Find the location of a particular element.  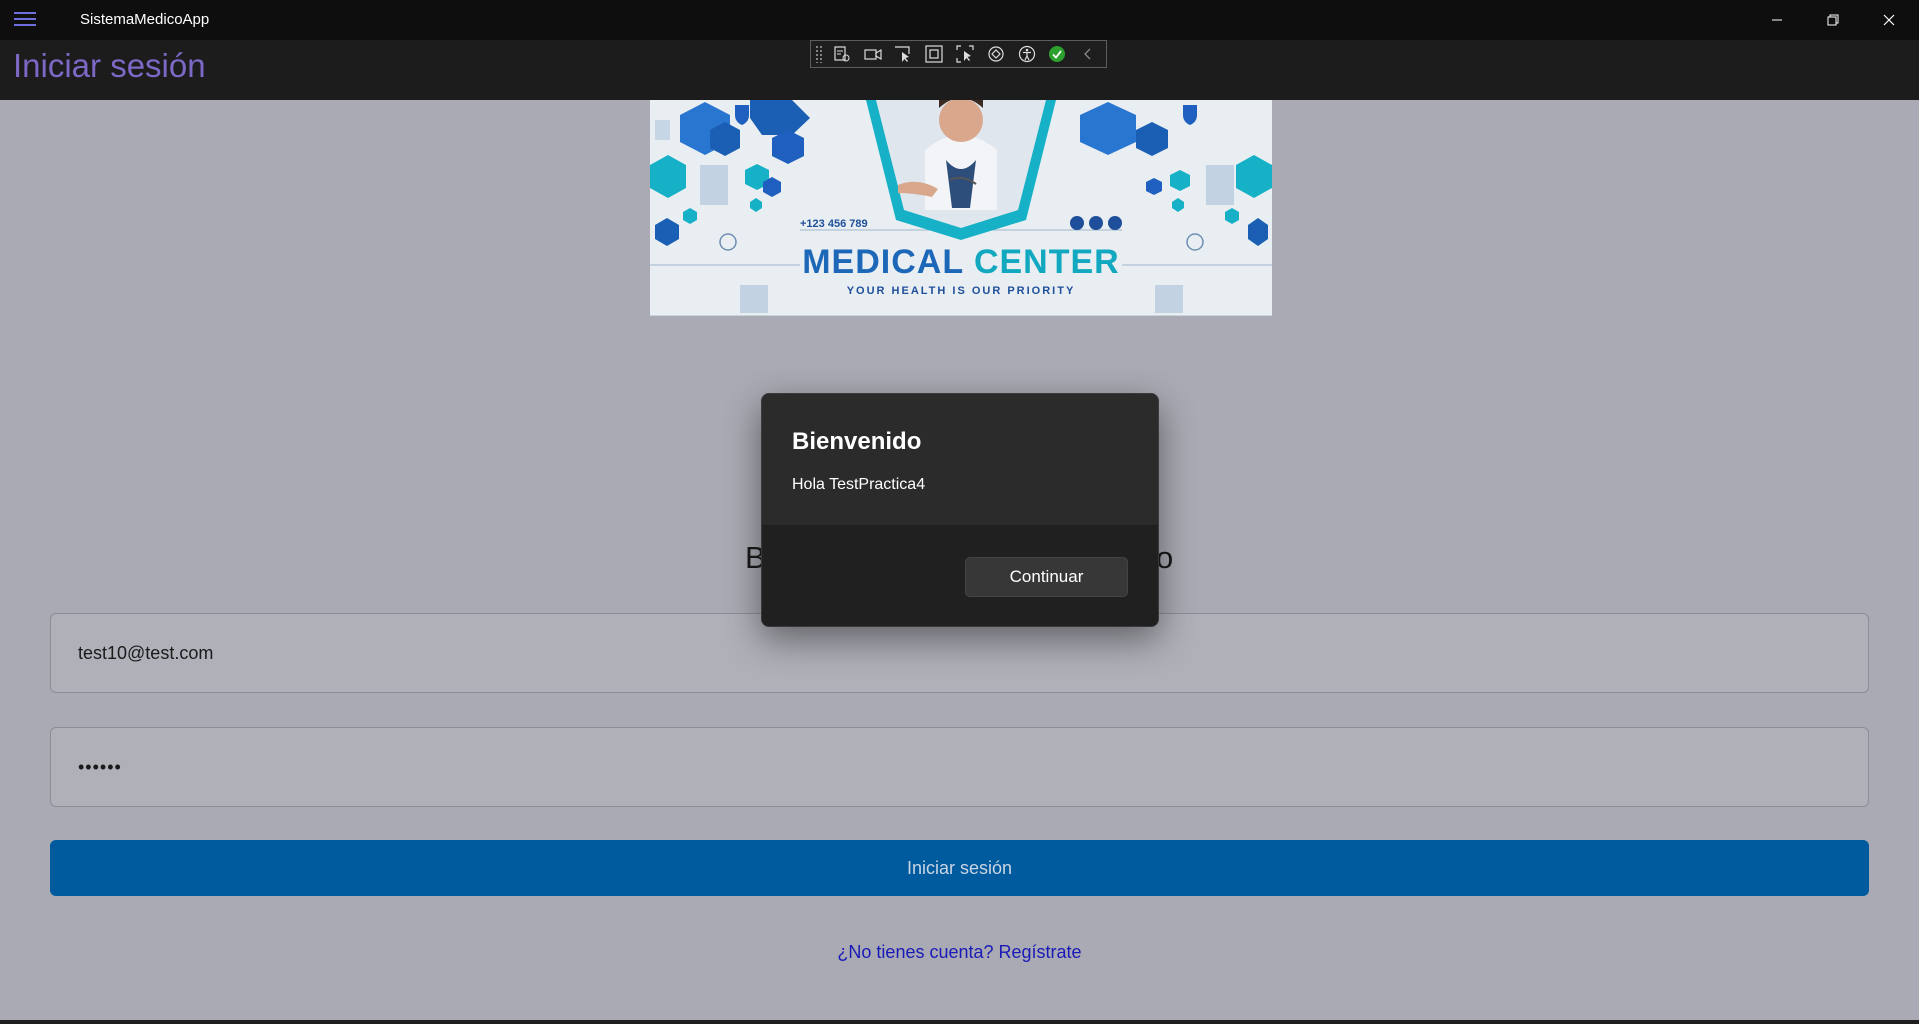

facebook-icon is located at coordinates (1077, 223).